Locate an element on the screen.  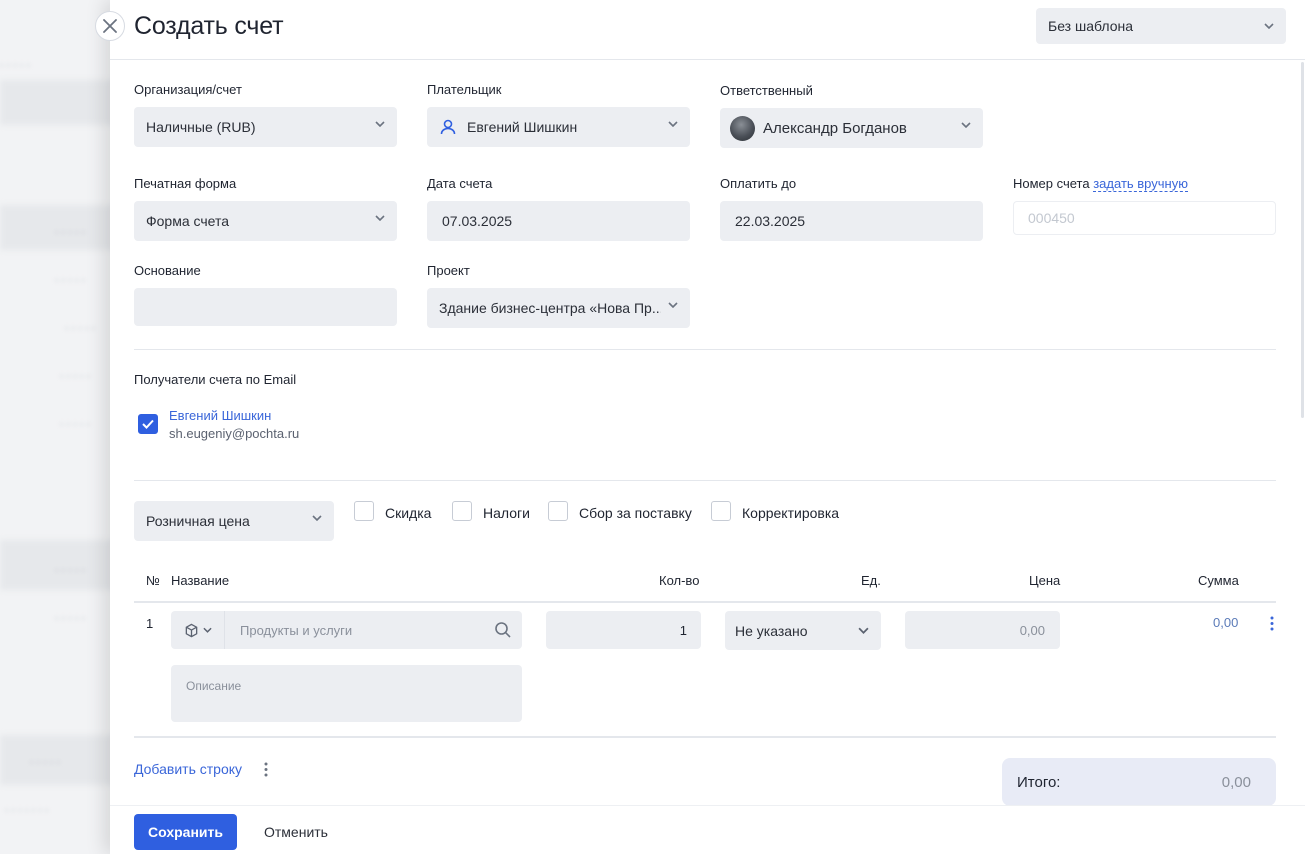
invoice-number-placeholder: 000450 is located at coordinates (1051, 218).